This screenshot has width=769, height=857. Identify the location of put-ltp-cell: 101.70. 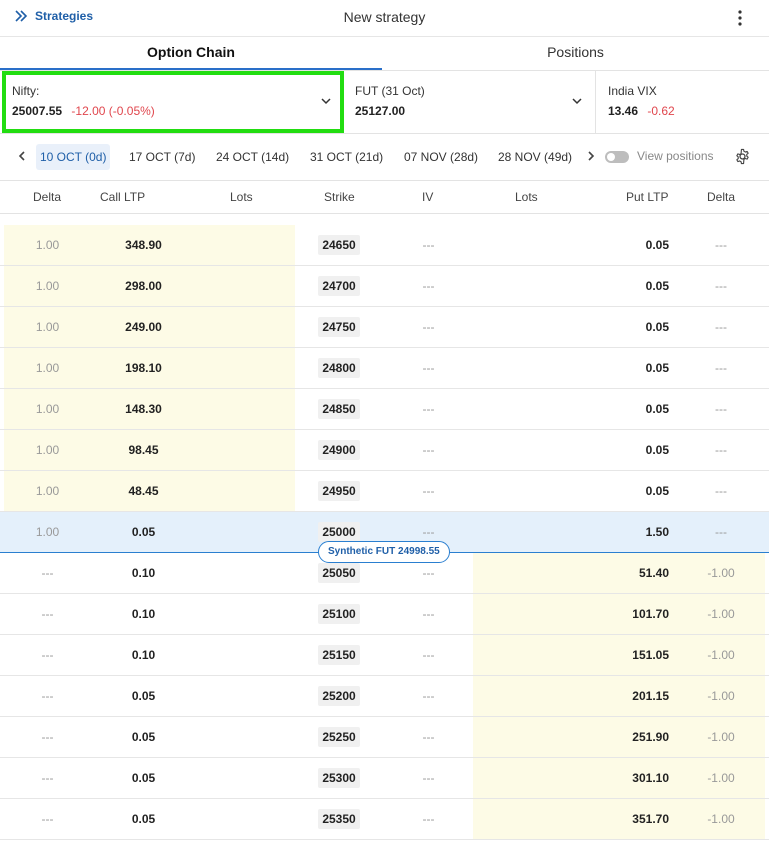
(614, 614).